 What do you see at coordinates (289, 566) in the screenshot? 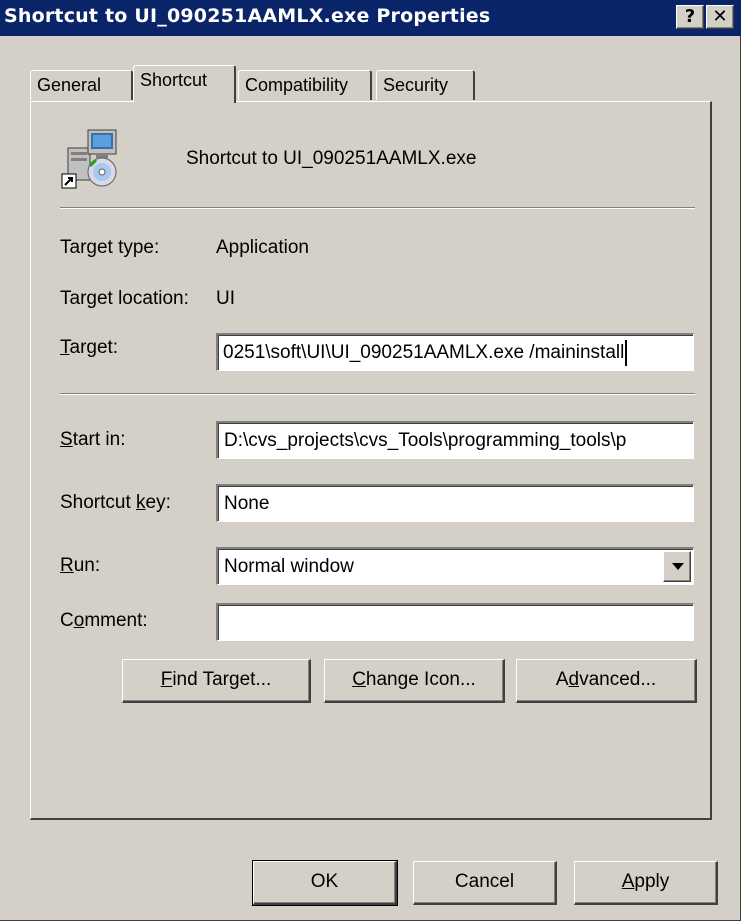
I see `run-selected-value: Normal window` at bounding box center [289, 566].